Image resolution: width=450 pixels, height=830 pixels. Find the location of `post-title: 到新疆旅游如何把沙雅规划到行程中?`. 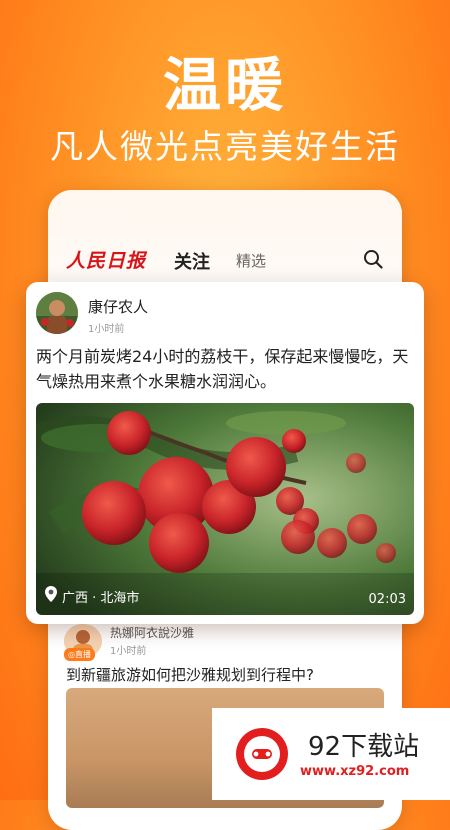

post-title: 到新疆旅游如何把沙雅规划到行程中? is located at coordinates (190, 674).